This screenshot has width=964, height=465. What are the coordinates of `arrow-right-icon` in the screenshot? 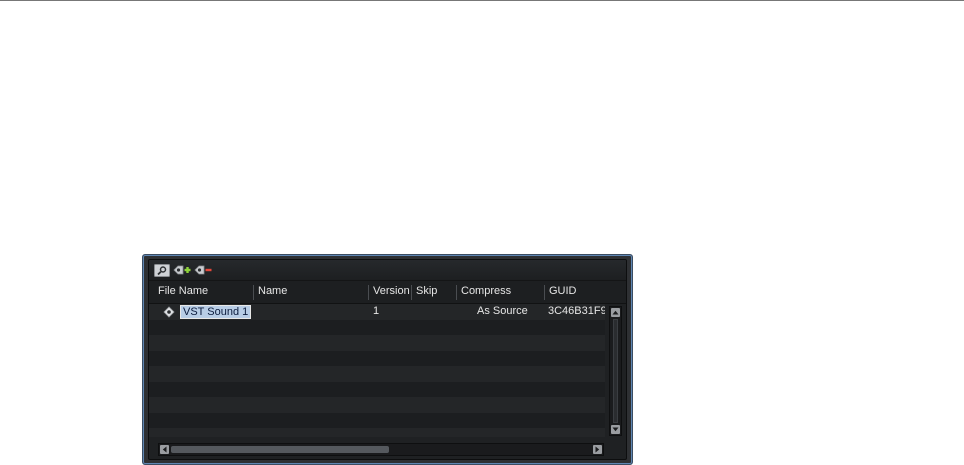 It's located at (597, 449).